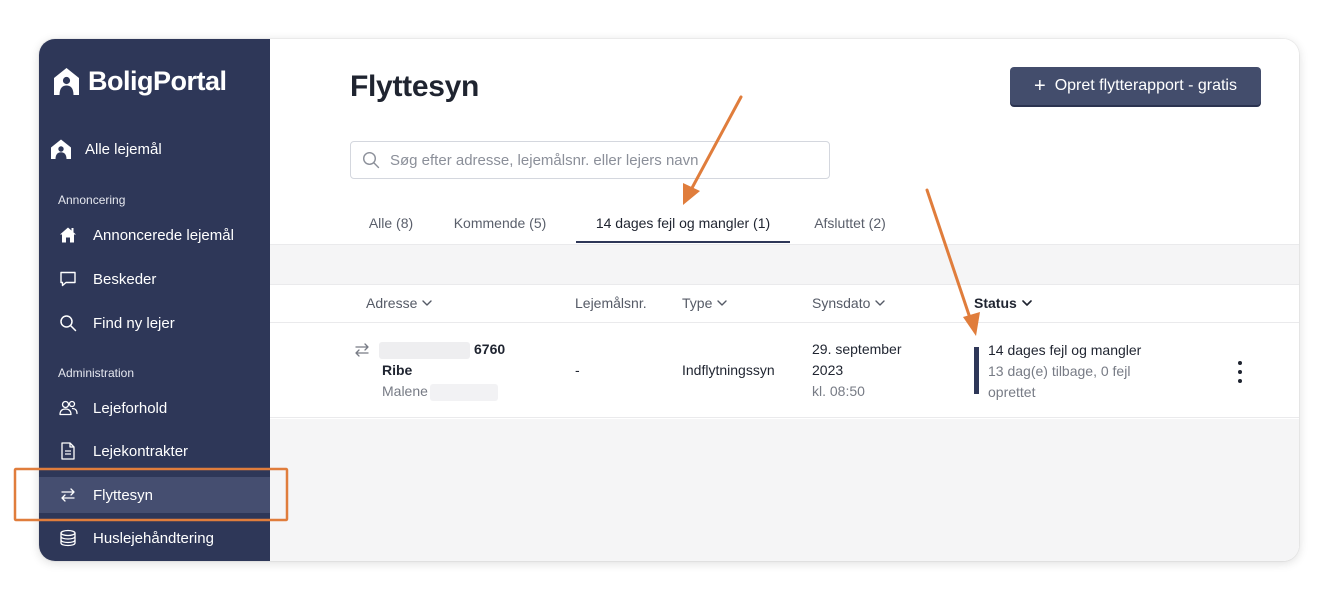 The height and width of the screenshot is (600, 1338). What do you see at coordinates (68, 538) in the screenshot?
I see `coins-icon` at bounding box center [68, 538].